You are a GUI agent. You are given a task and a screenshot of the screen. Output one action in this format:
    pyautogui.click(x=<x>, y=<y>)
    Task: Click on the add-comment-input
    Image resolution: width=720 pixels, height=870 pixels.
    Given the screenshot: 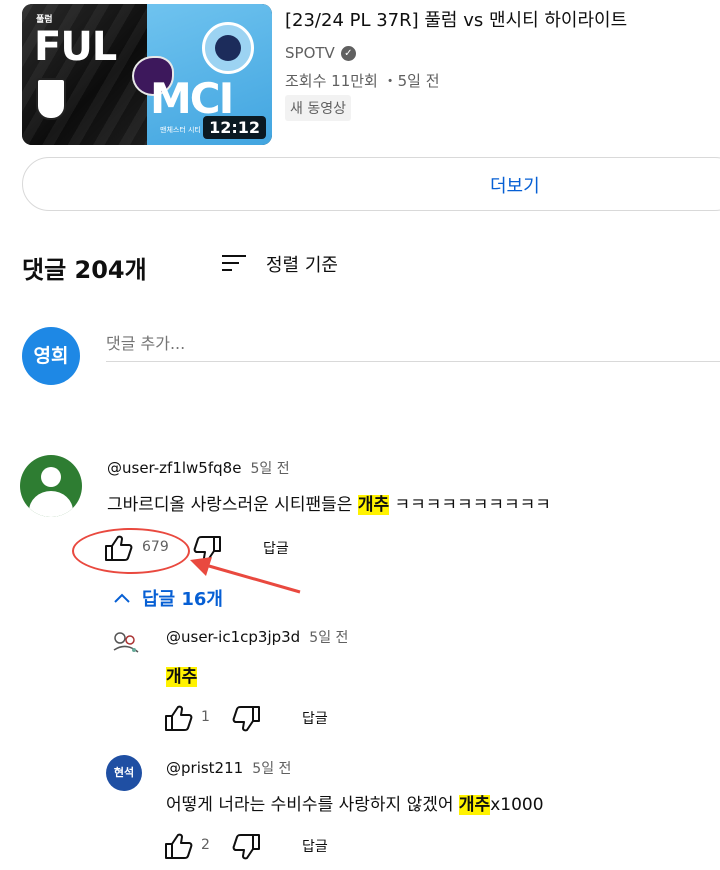 What is the action you would take?
    pyautogui.click(x=413, y=344)
    